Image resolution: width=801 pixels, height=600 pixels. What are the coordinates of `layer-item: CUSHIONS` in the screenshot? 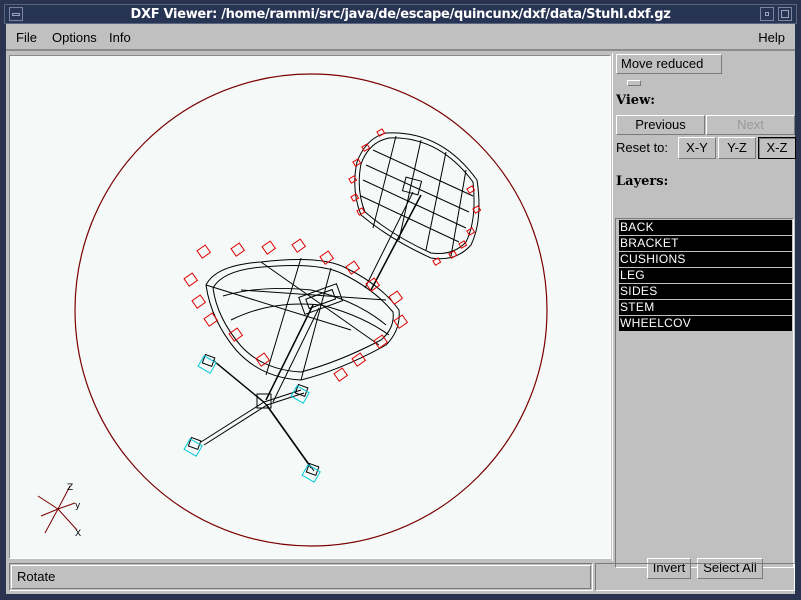 It's located at (705, 259).